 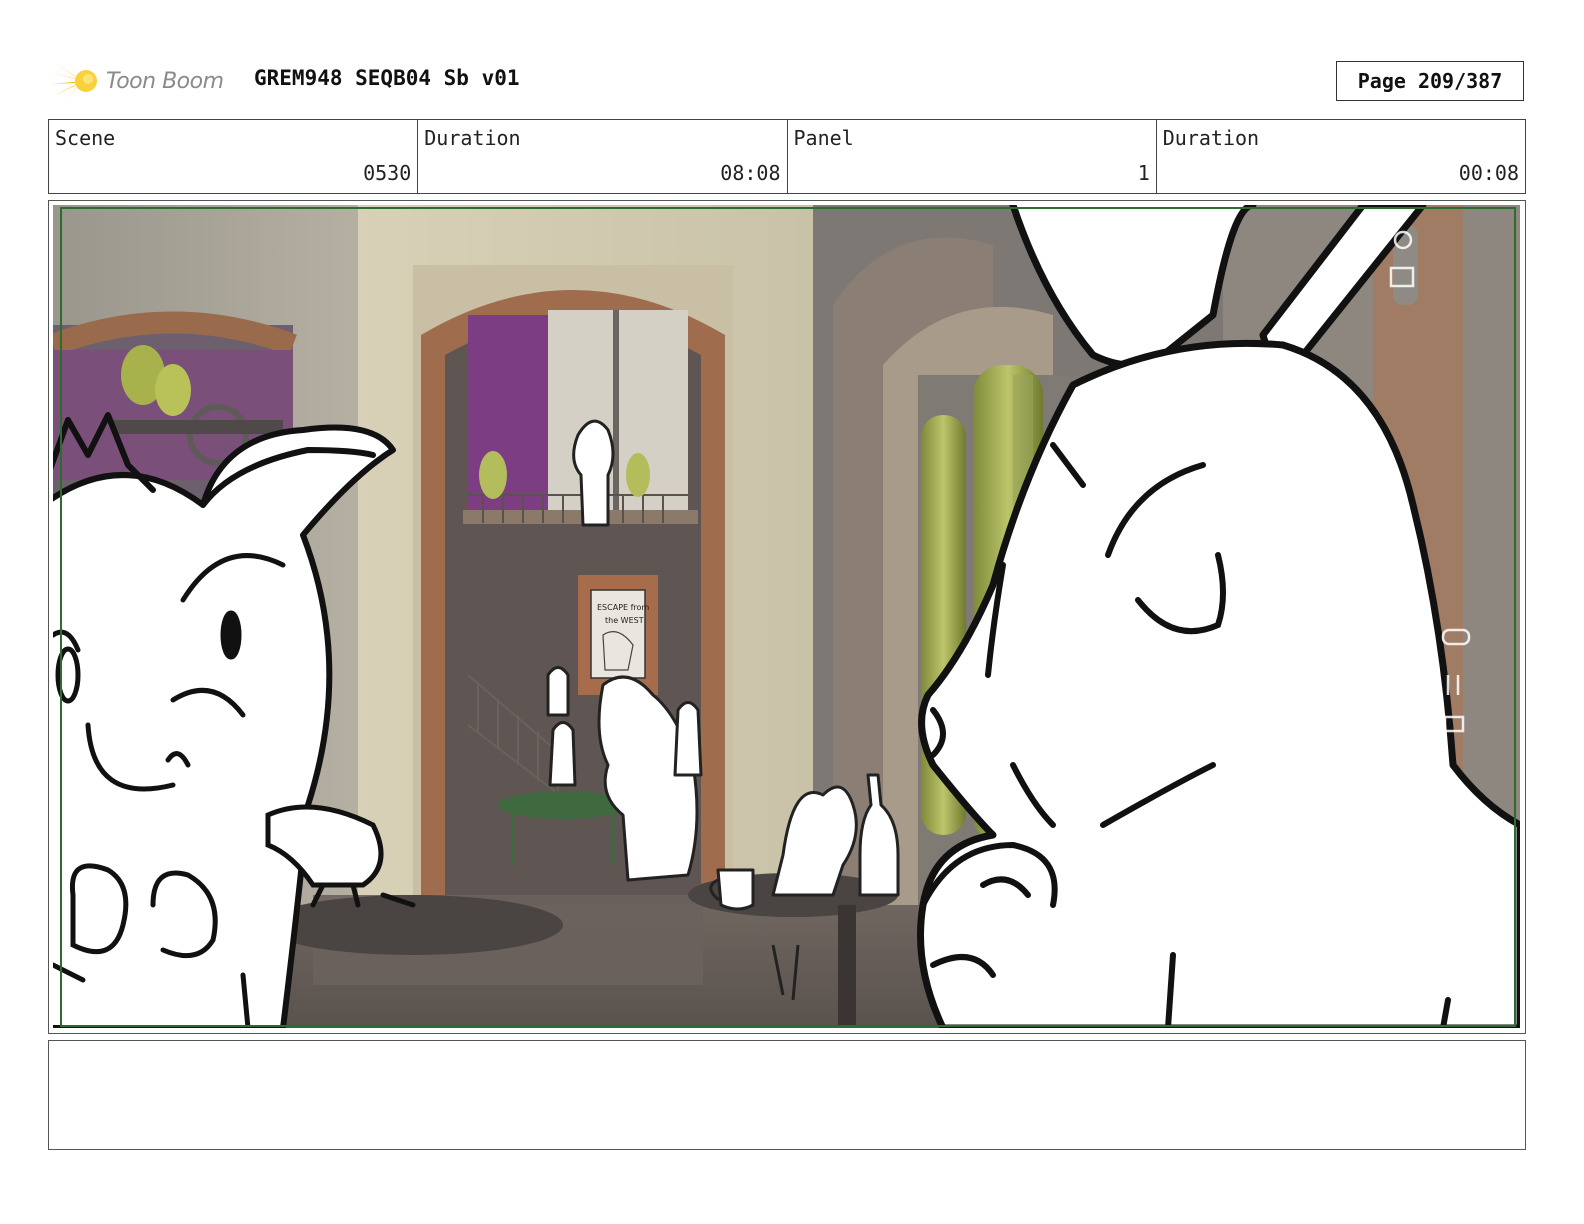 I want to click on page-counter: Page 209/387, so click(x=1430, y=81).